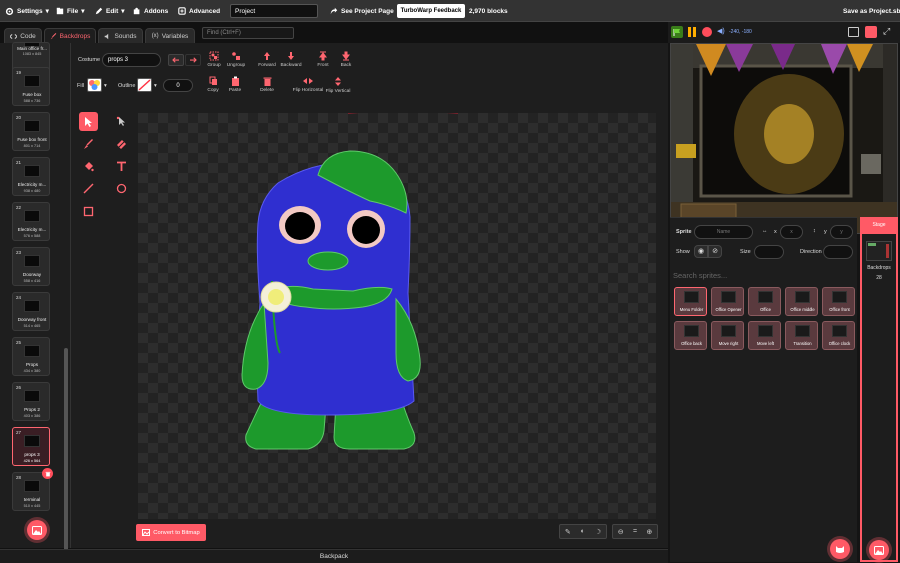  Describe the element at coordinates (715, 251) in the screenshot. I see `show-hidden-button: ⊘` at that location.